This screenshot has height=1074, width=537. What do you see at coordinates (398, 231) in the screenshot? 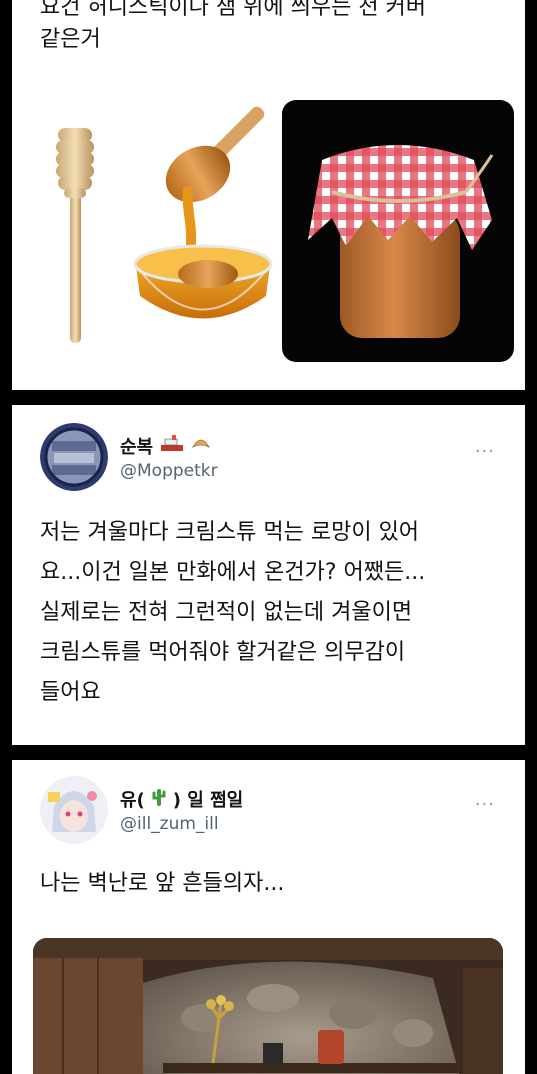
I see `jam-jar-cloth-cover-image` at bounding box center [398, 231].